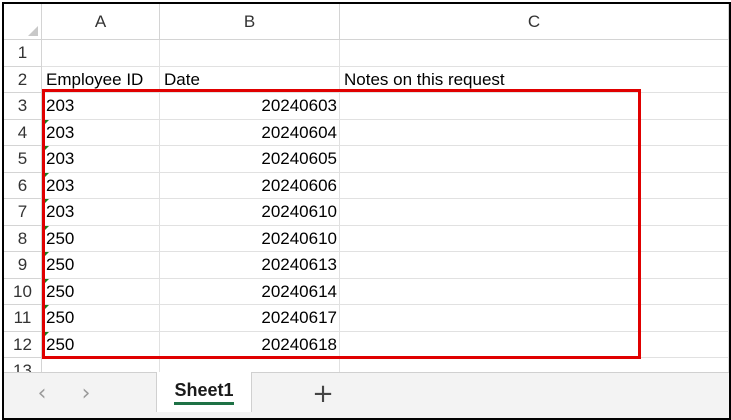  I want to click on table-row: 7 203 20240610, so click(366, 212).